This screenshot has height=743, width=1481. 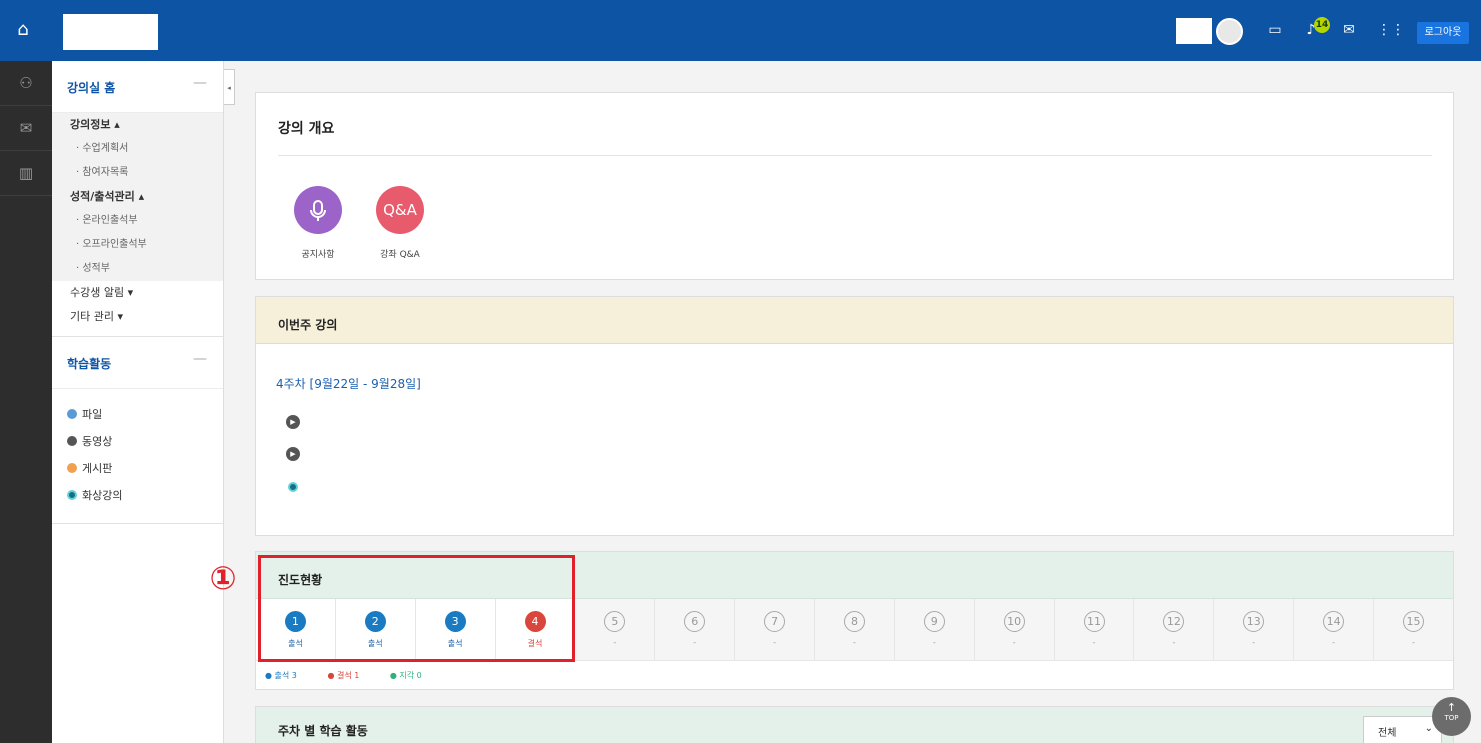 I want to click on week-cell: 15 -, so click(x=1413, y=629).